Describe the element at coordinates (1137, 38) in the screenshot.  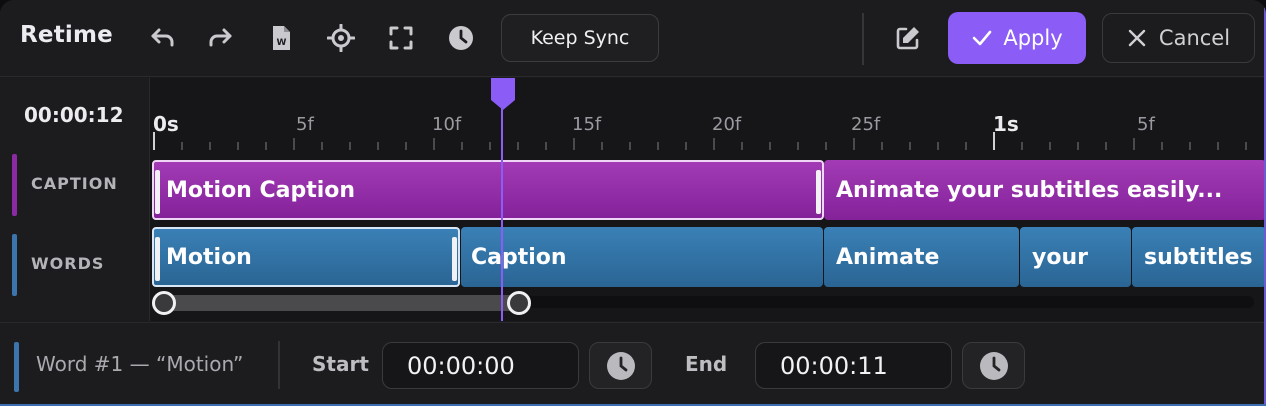
I see `close-icon` at that location.